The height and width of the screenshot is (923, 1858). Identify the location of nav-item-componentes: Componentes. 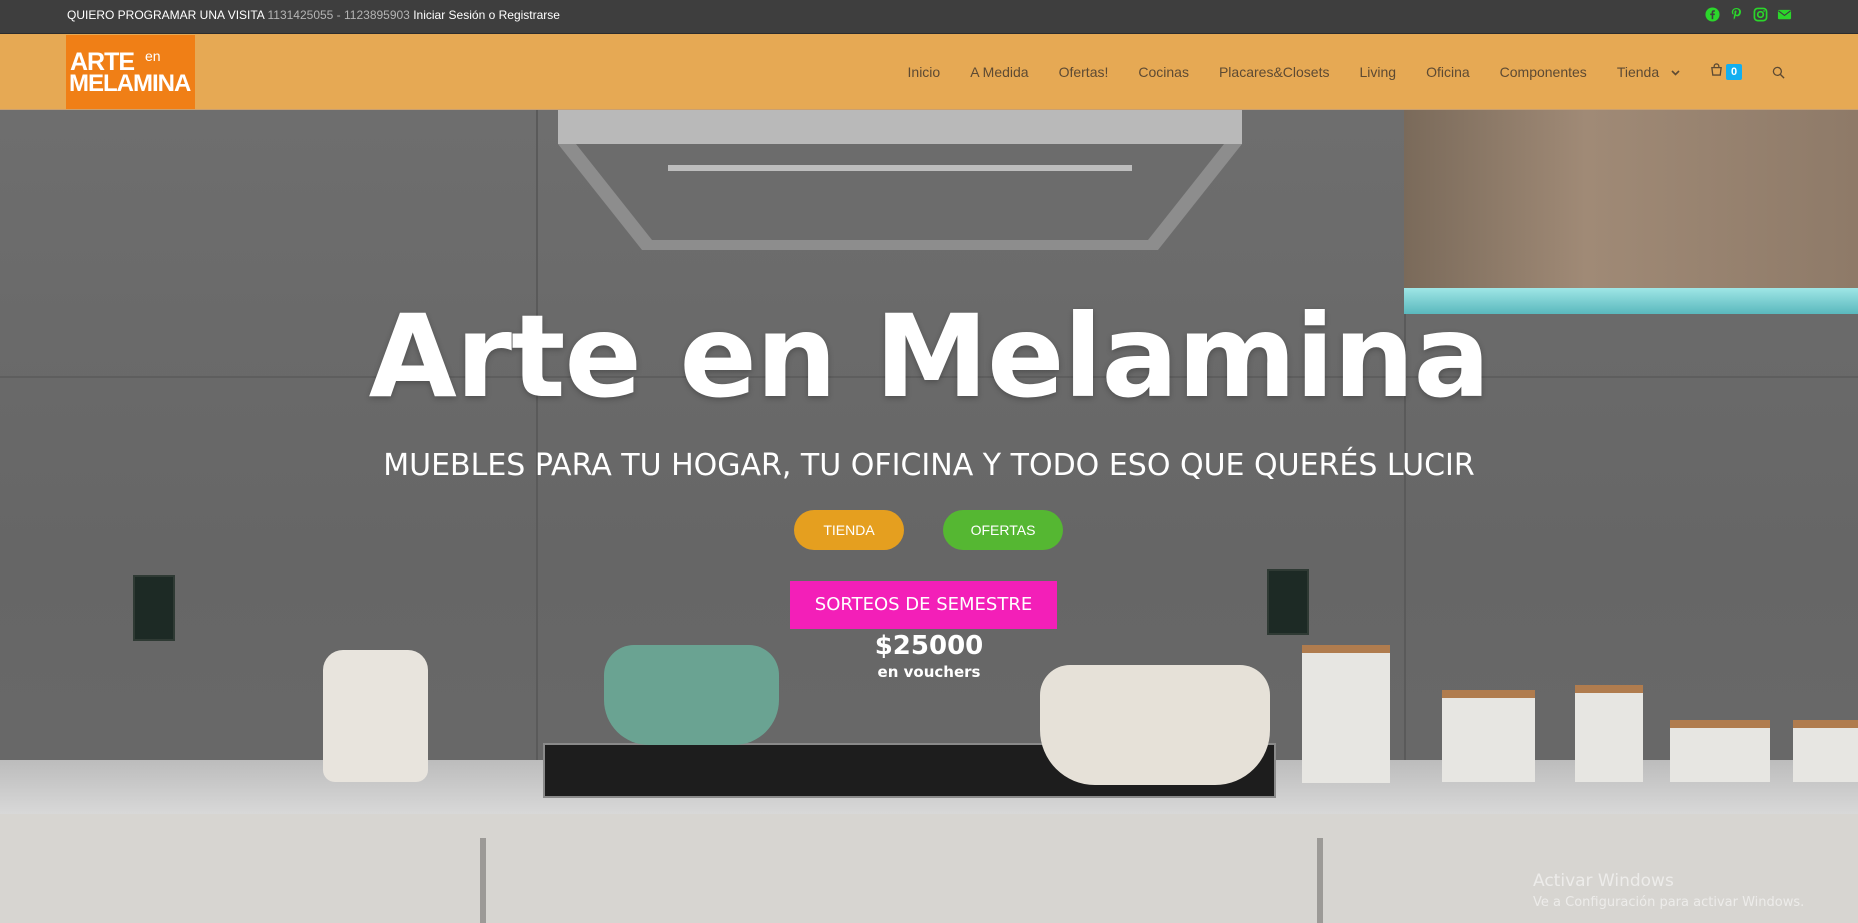
(1543, 72).